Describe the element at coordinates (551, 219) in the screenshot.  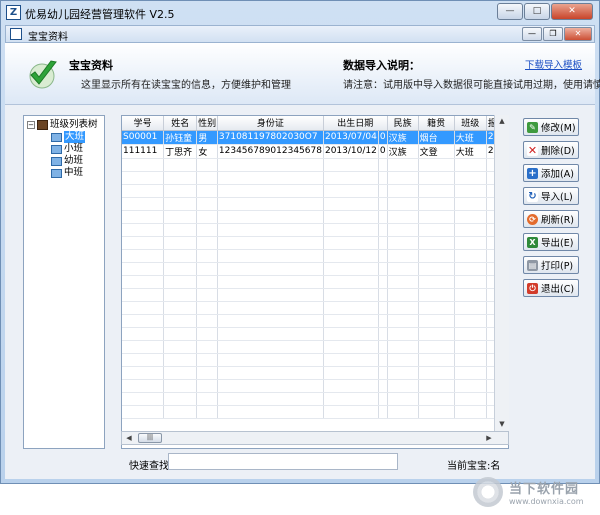
I see `refresh-button: ⟳ 刷新(R)` at that location.